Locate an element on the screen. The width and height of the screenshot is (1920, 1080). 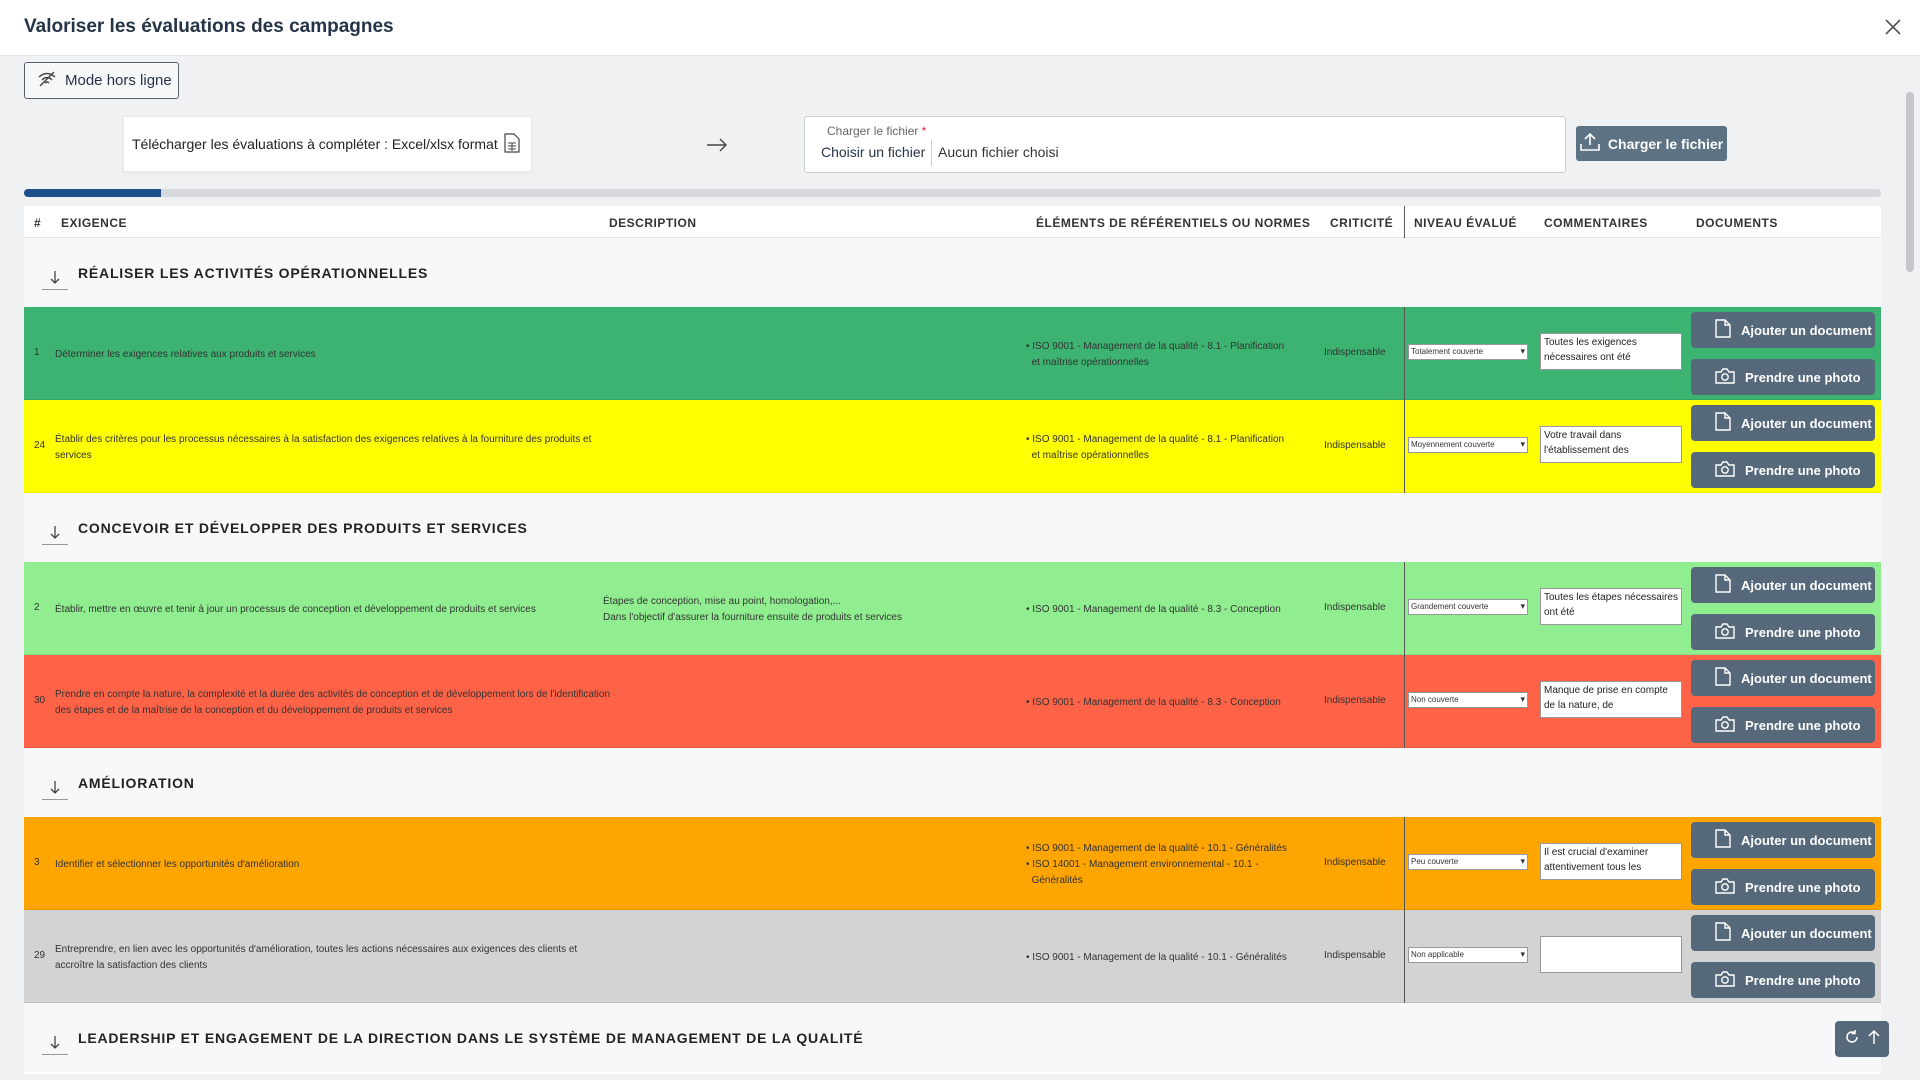
level-select: Grandement couverte ▾ is located at coordinates (1468, 607).